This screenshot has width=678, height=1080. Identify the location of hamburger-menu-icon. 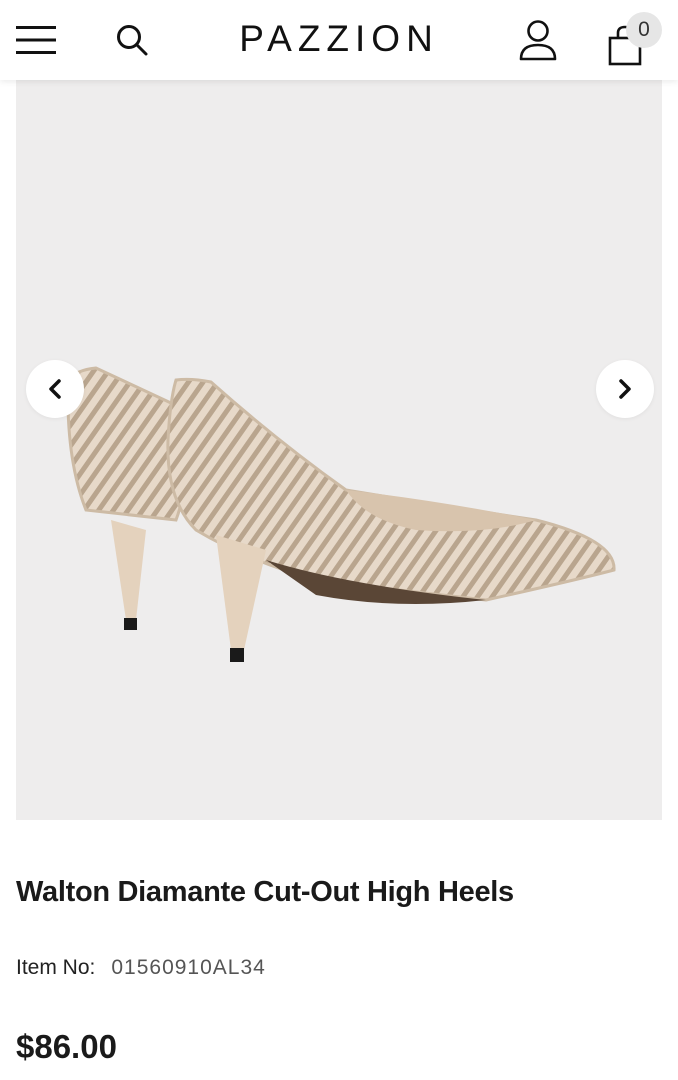
(36, 40).